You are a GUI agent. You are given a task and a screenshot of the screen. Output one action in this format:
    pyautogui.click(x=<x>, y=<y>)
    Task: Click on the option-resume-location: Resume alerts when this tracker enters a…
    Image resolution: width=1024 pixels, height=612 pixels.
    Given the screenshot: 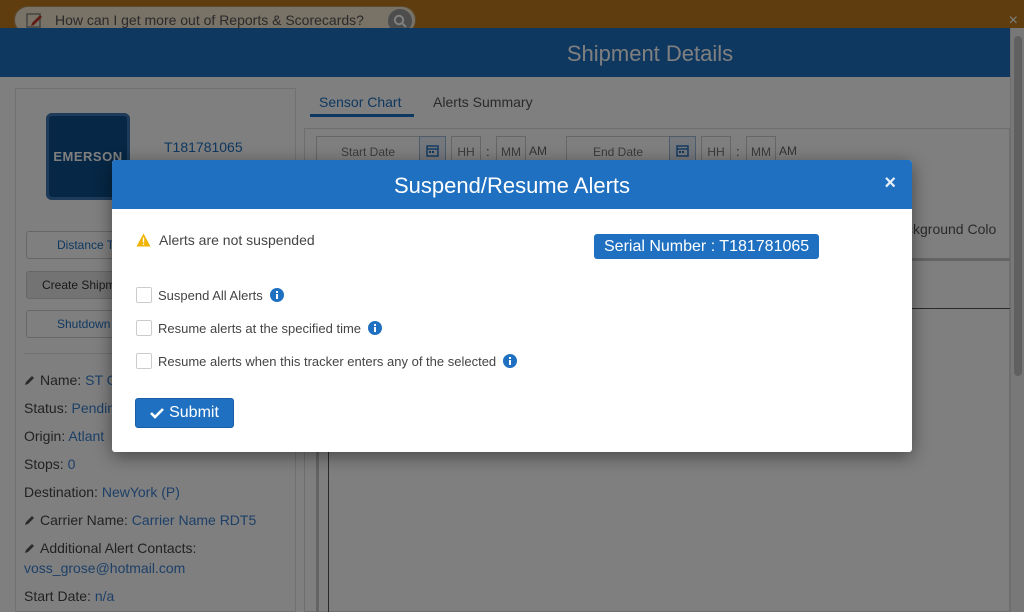 What is the action you would take?
    pyautogui.click(x=327, y=361)
    